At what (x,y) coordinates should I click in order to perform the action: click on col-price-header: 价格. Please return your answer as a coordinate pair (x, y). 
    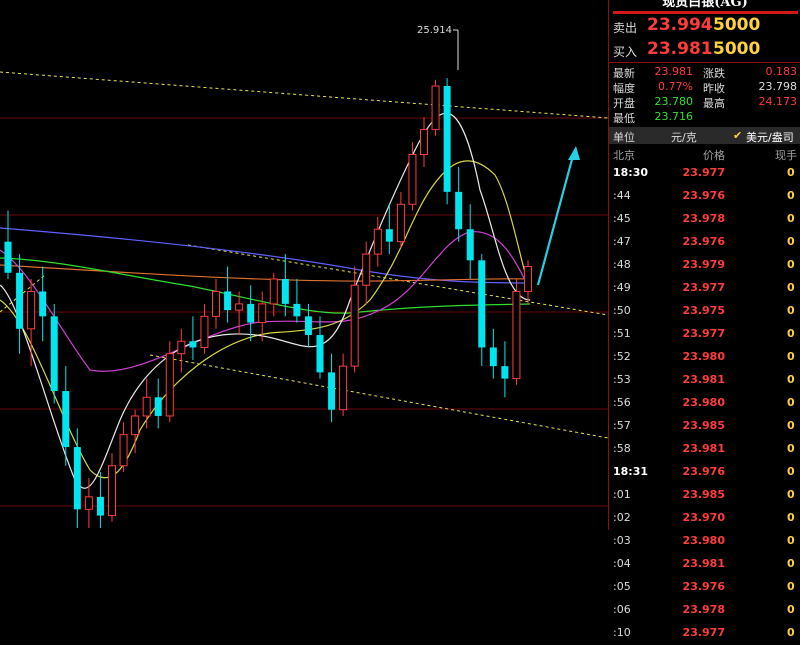
    Looking at the image, I should click on (714, 155).